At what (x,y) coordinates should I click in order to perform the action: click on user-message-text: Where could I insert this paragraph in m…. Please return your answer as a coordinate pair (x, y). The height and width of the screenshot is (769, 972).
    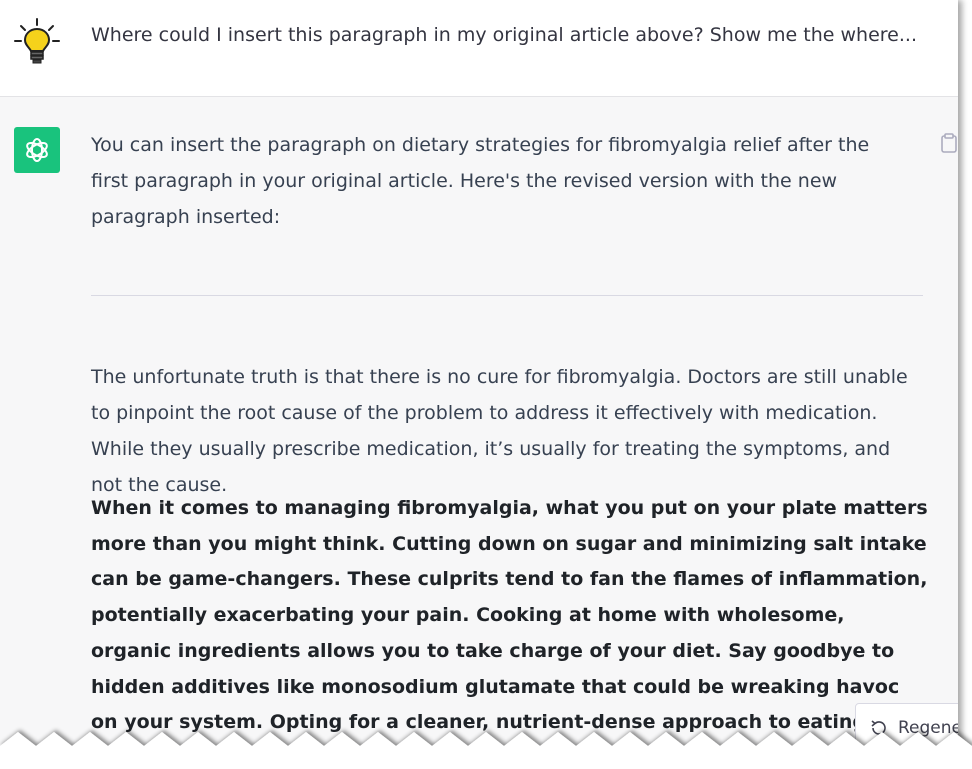
    Looking at the image, I should click on (504, 35).